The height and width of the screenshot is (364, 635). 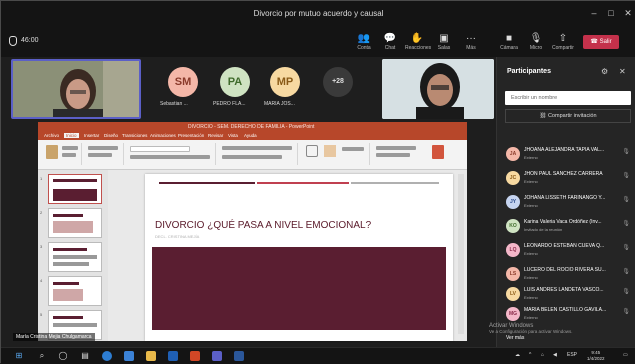 What do you see at coordinates (530, 355) in the screenshot?
I see `chevron-up-icon: ^` at bounding box center [530, 355].